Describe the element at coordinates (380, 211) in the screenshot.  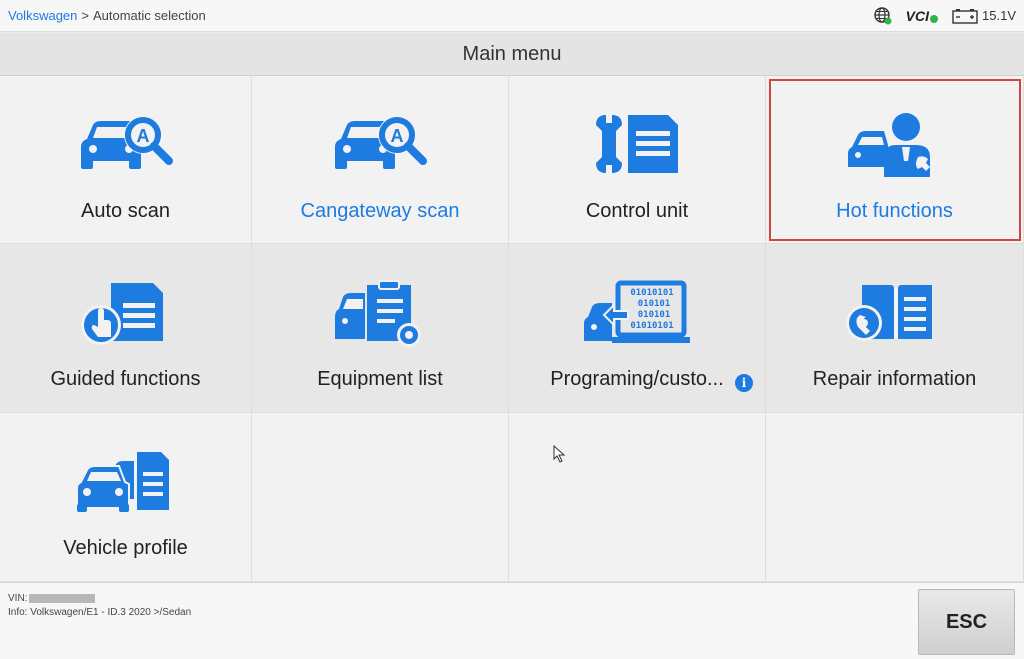
I see `tile-label: Cangateway scan` at that location.